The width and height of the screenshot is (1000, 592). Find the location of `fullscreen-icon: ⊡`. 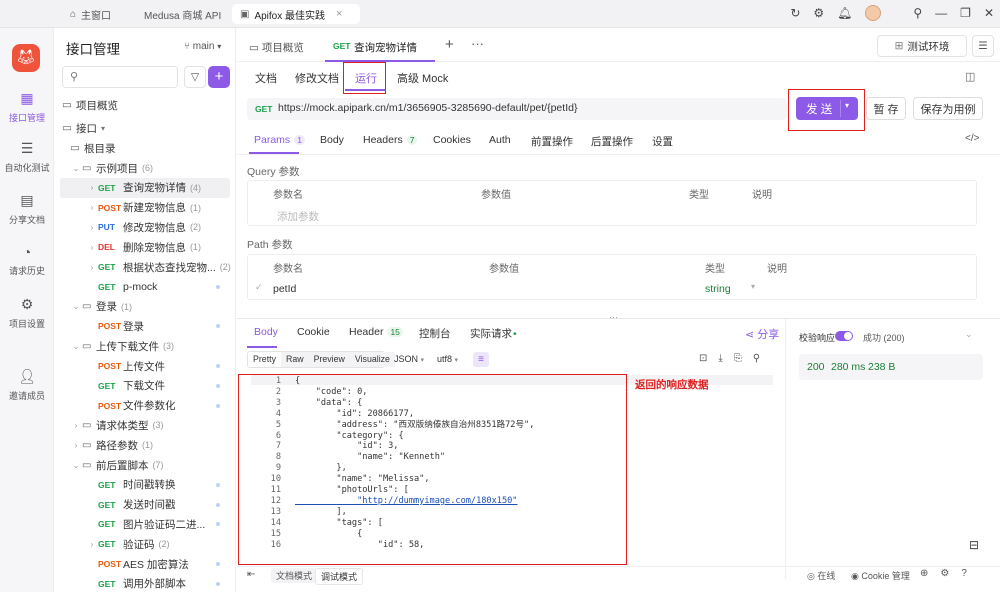

fullscreen-icon: ⊡ is located at coordinates (703, 358).